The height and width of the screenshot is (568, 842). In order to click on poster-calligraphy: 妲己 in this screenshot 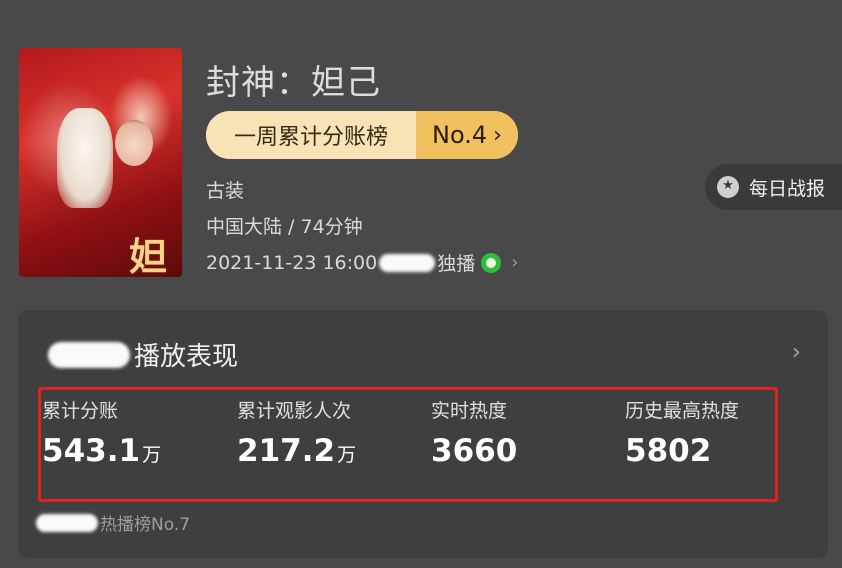, I will do `click(148, 255)`.